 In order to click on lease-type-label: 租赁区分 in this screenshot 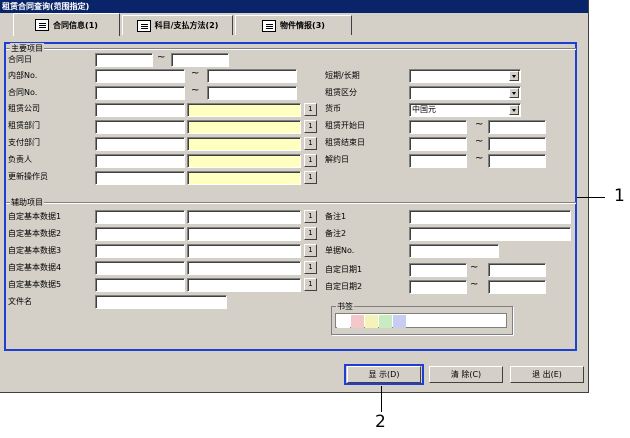, I will do `click(341, 92)`.